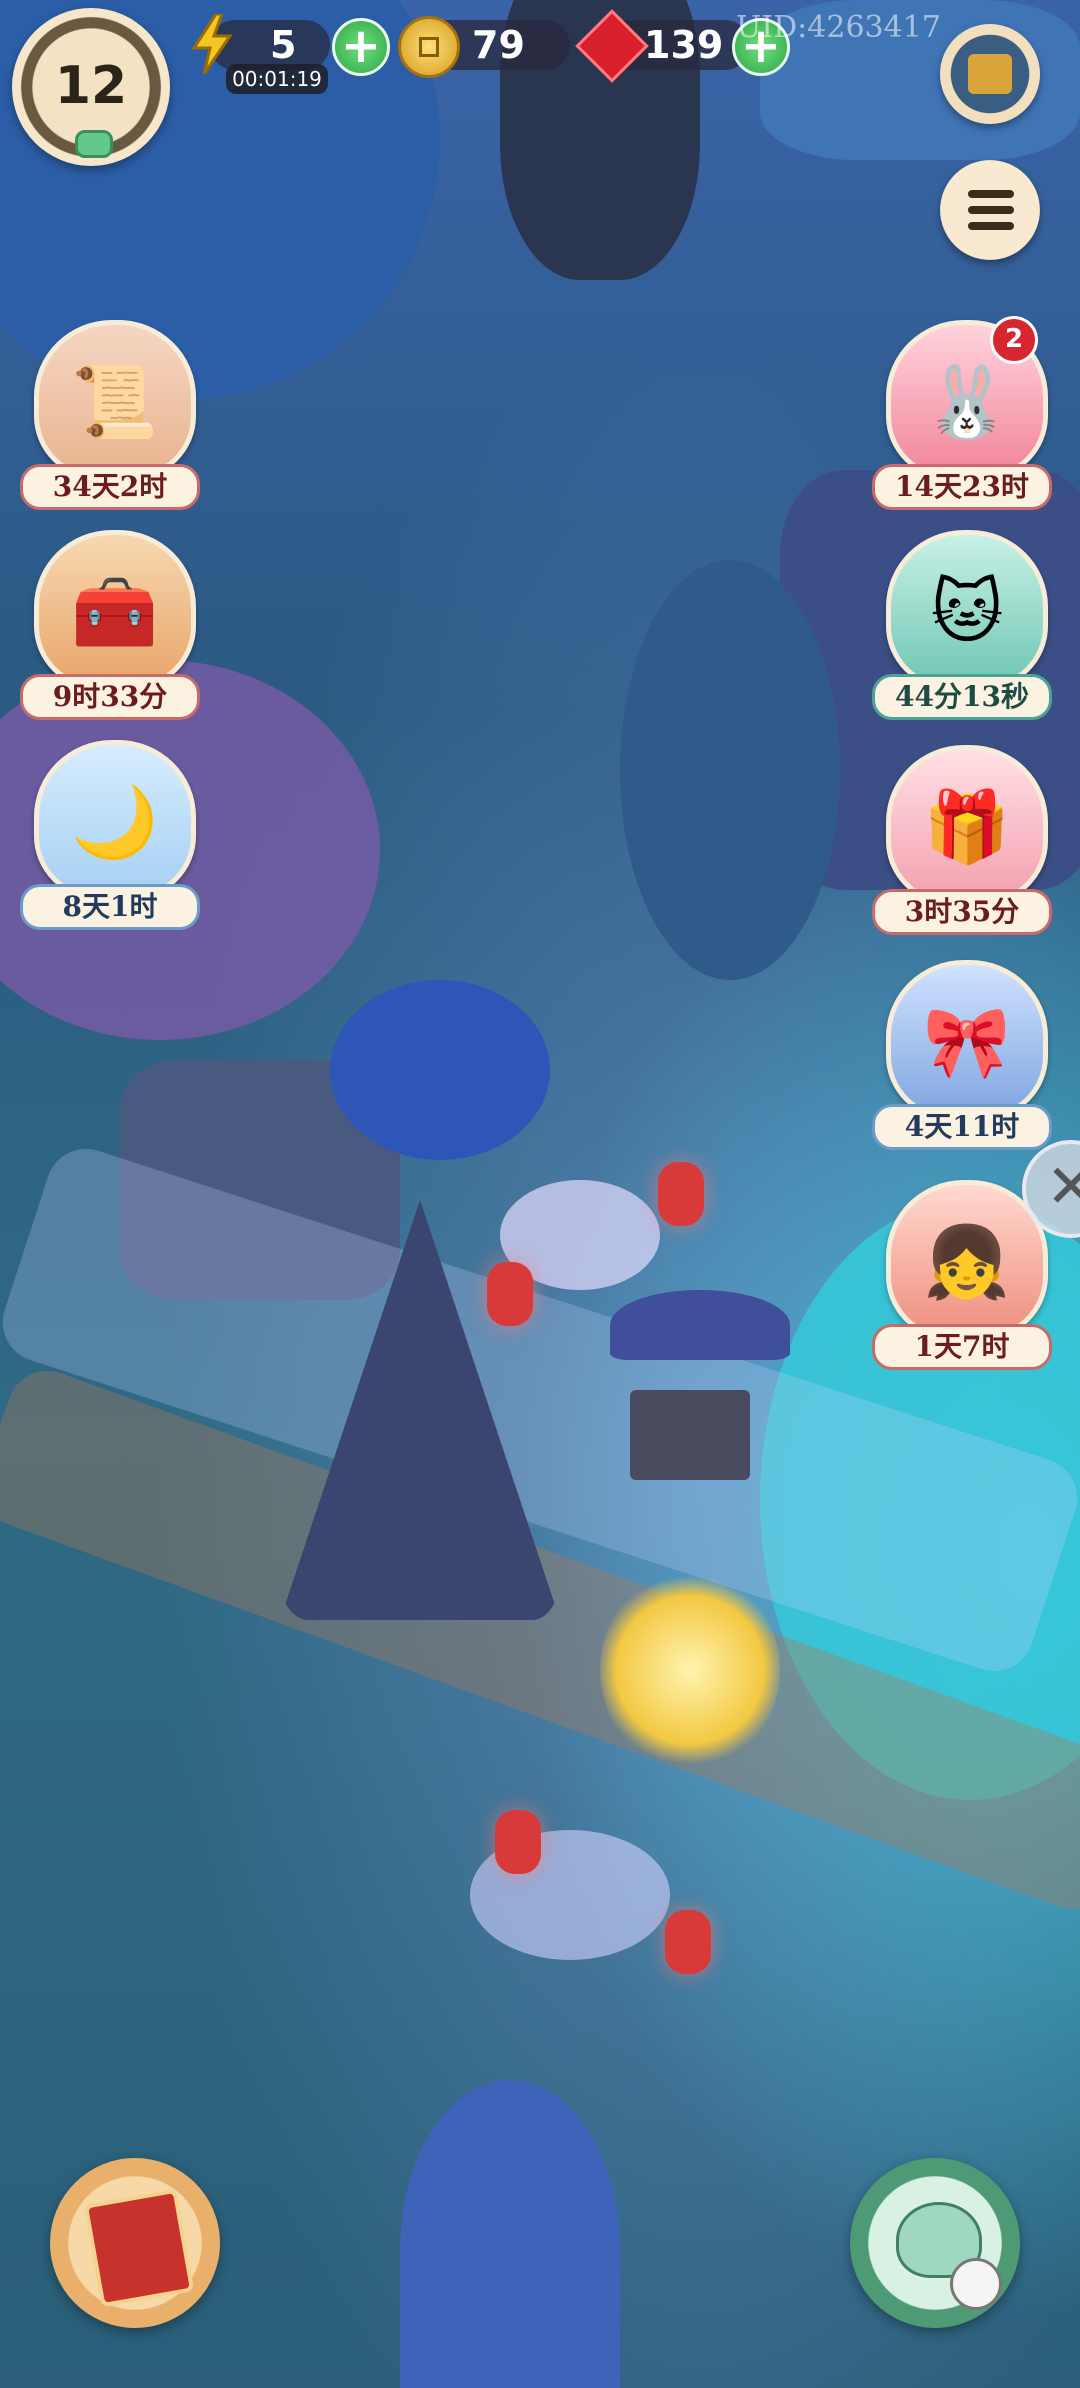 This screenshot has height=2388, width=1080. What do you see at coordinates (135, 2243) in the screenshot?
I see `book-icon` at bounding box center [135, 2243].